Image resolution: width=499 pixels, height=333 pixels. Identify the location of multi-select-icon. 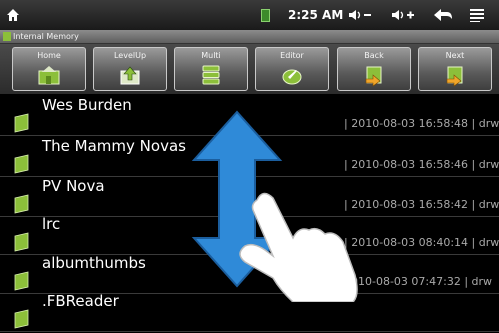
(211, 77).